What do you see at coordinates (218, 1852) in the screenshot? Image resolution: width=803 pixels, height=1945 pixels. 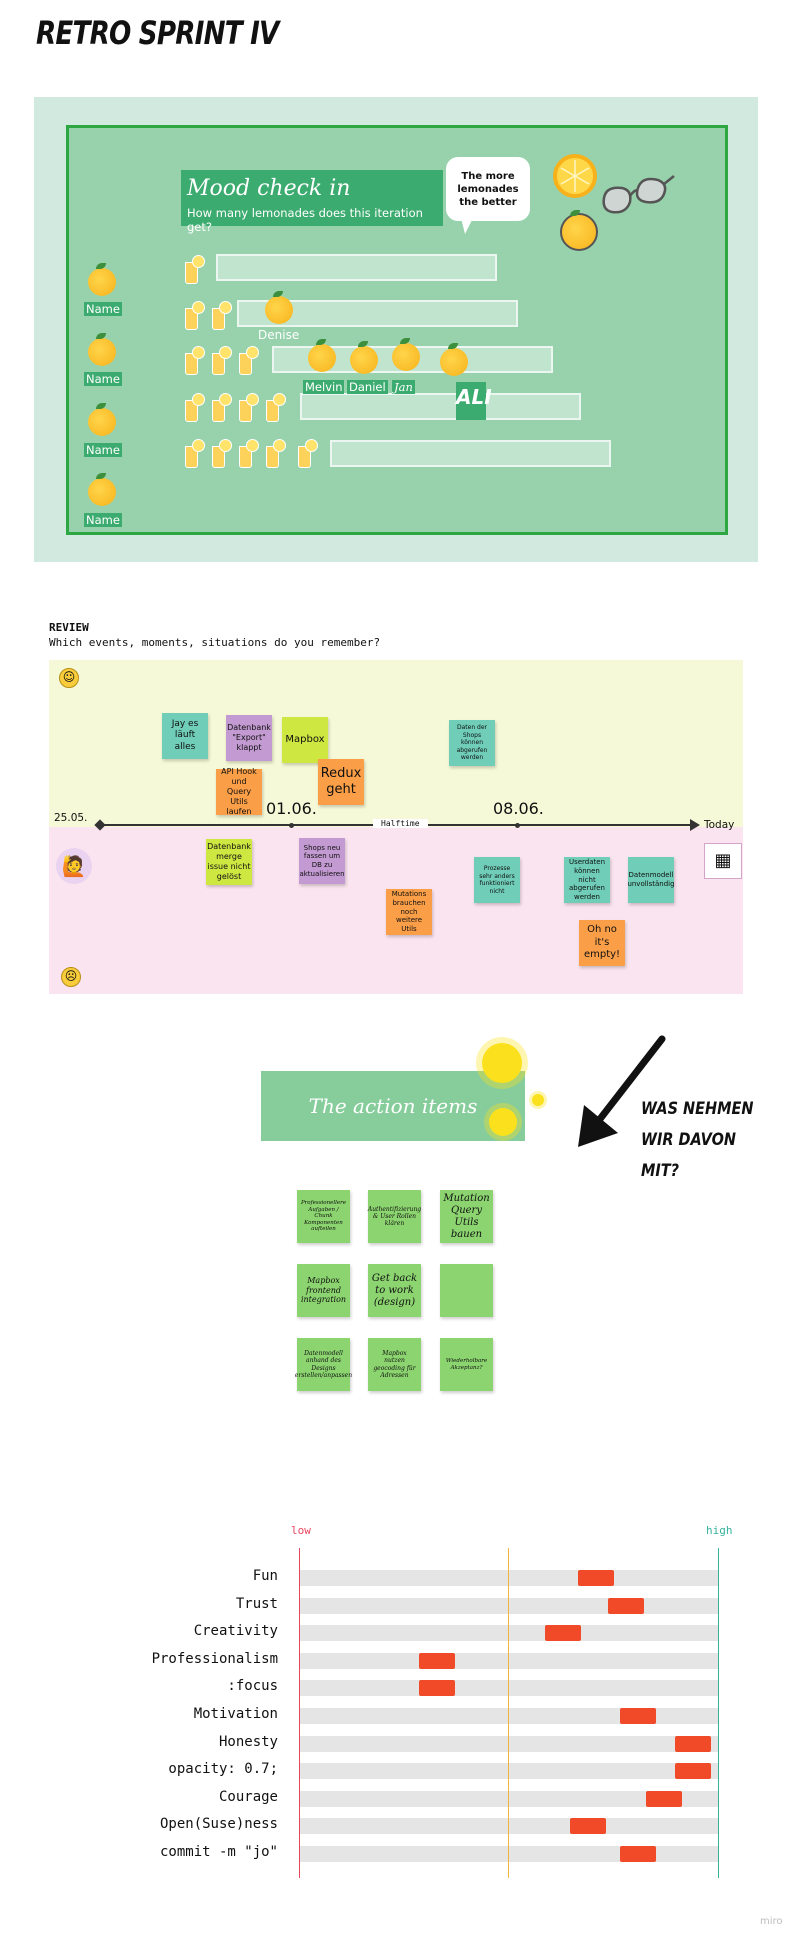 I see `value-label: commit -m "jo"` at bounding box center [218, 1852].